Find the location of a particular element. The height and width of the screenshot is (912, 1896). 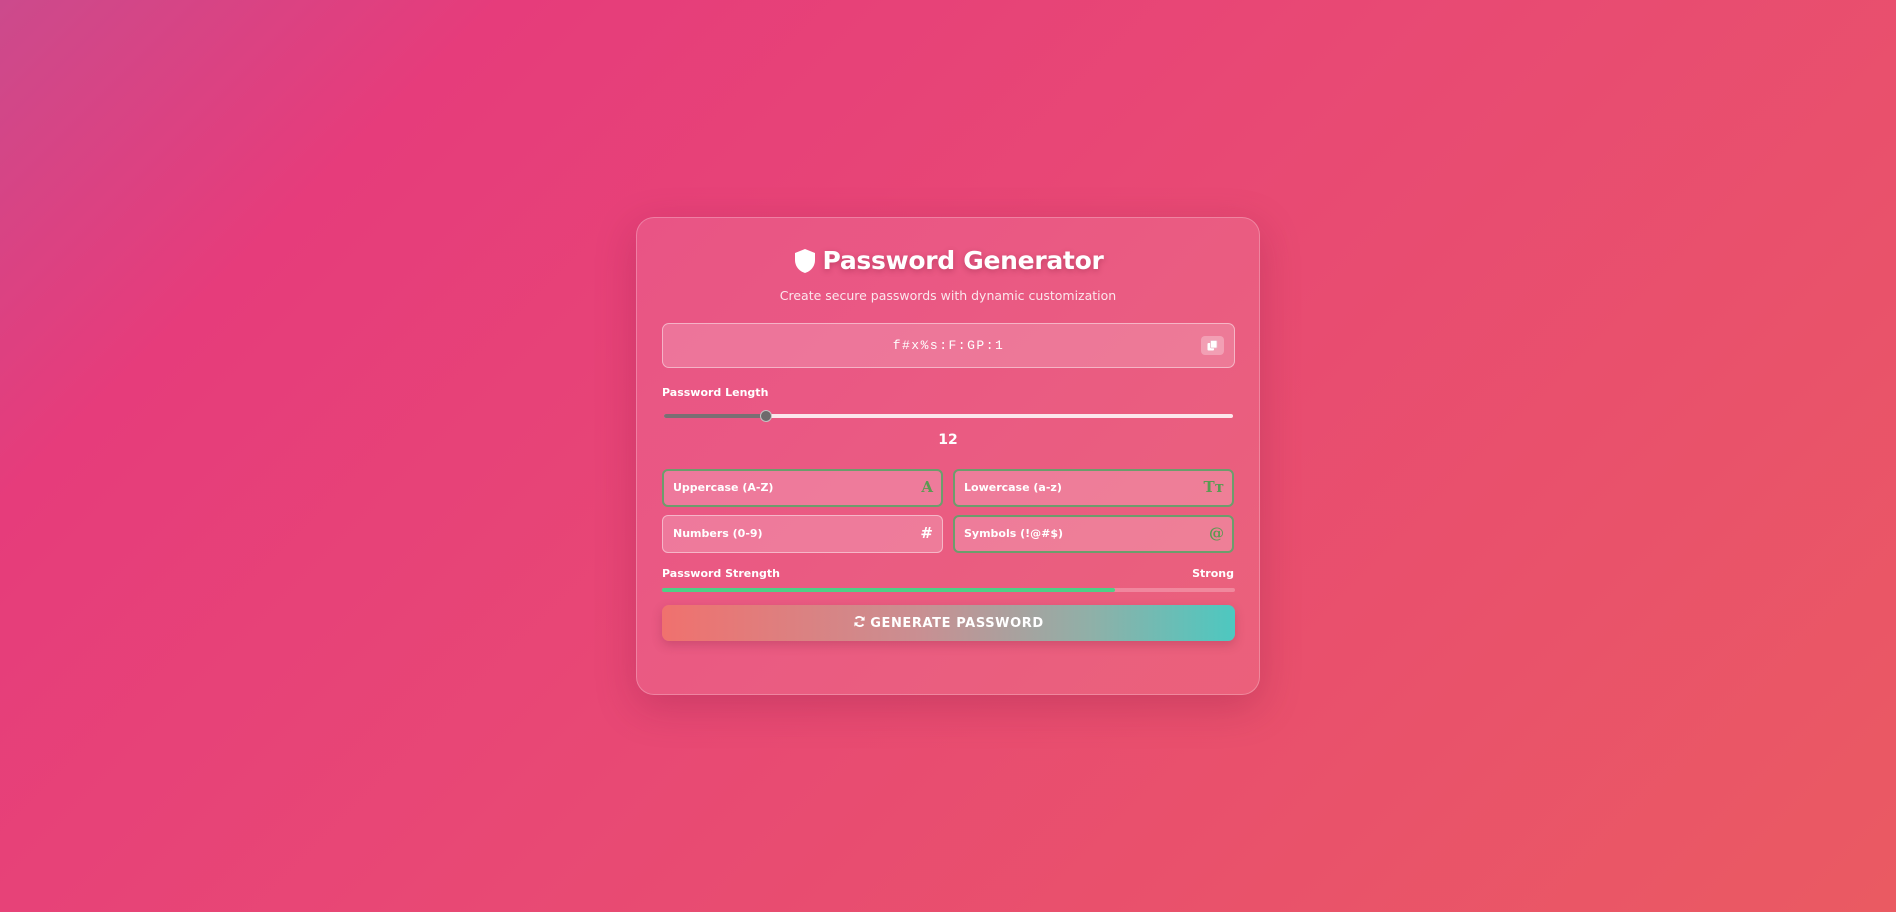

generate-password-button: GENERATE PASSWORD is located at coordinates (948, 623).